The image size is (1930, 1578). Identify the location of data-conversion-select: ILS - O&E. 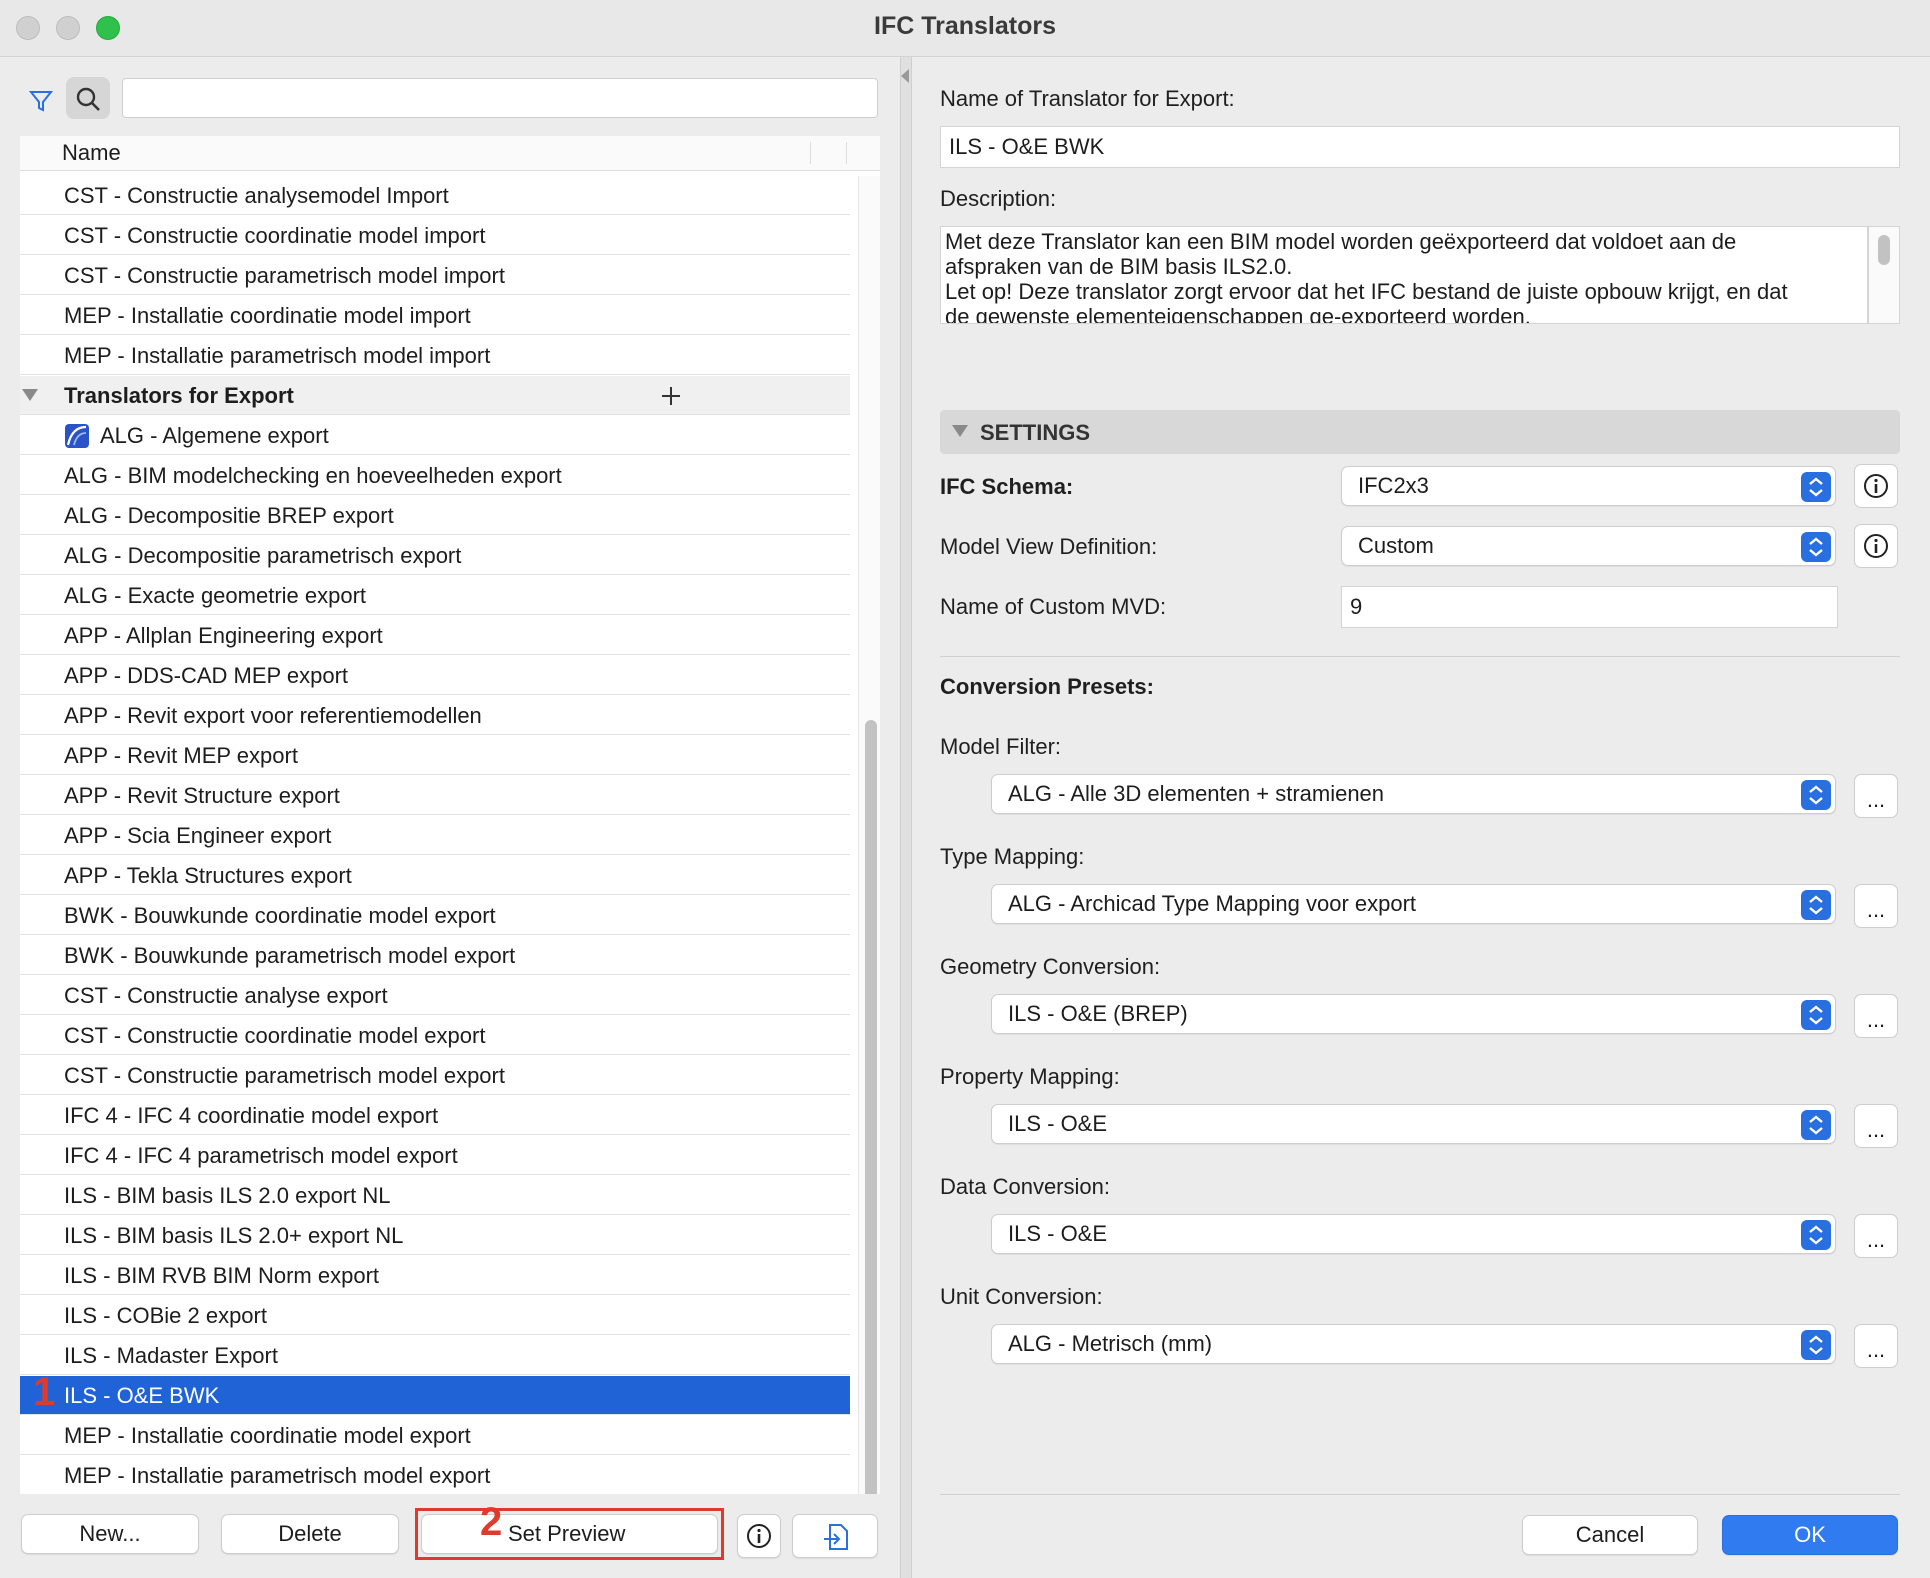
(1413, 1234).